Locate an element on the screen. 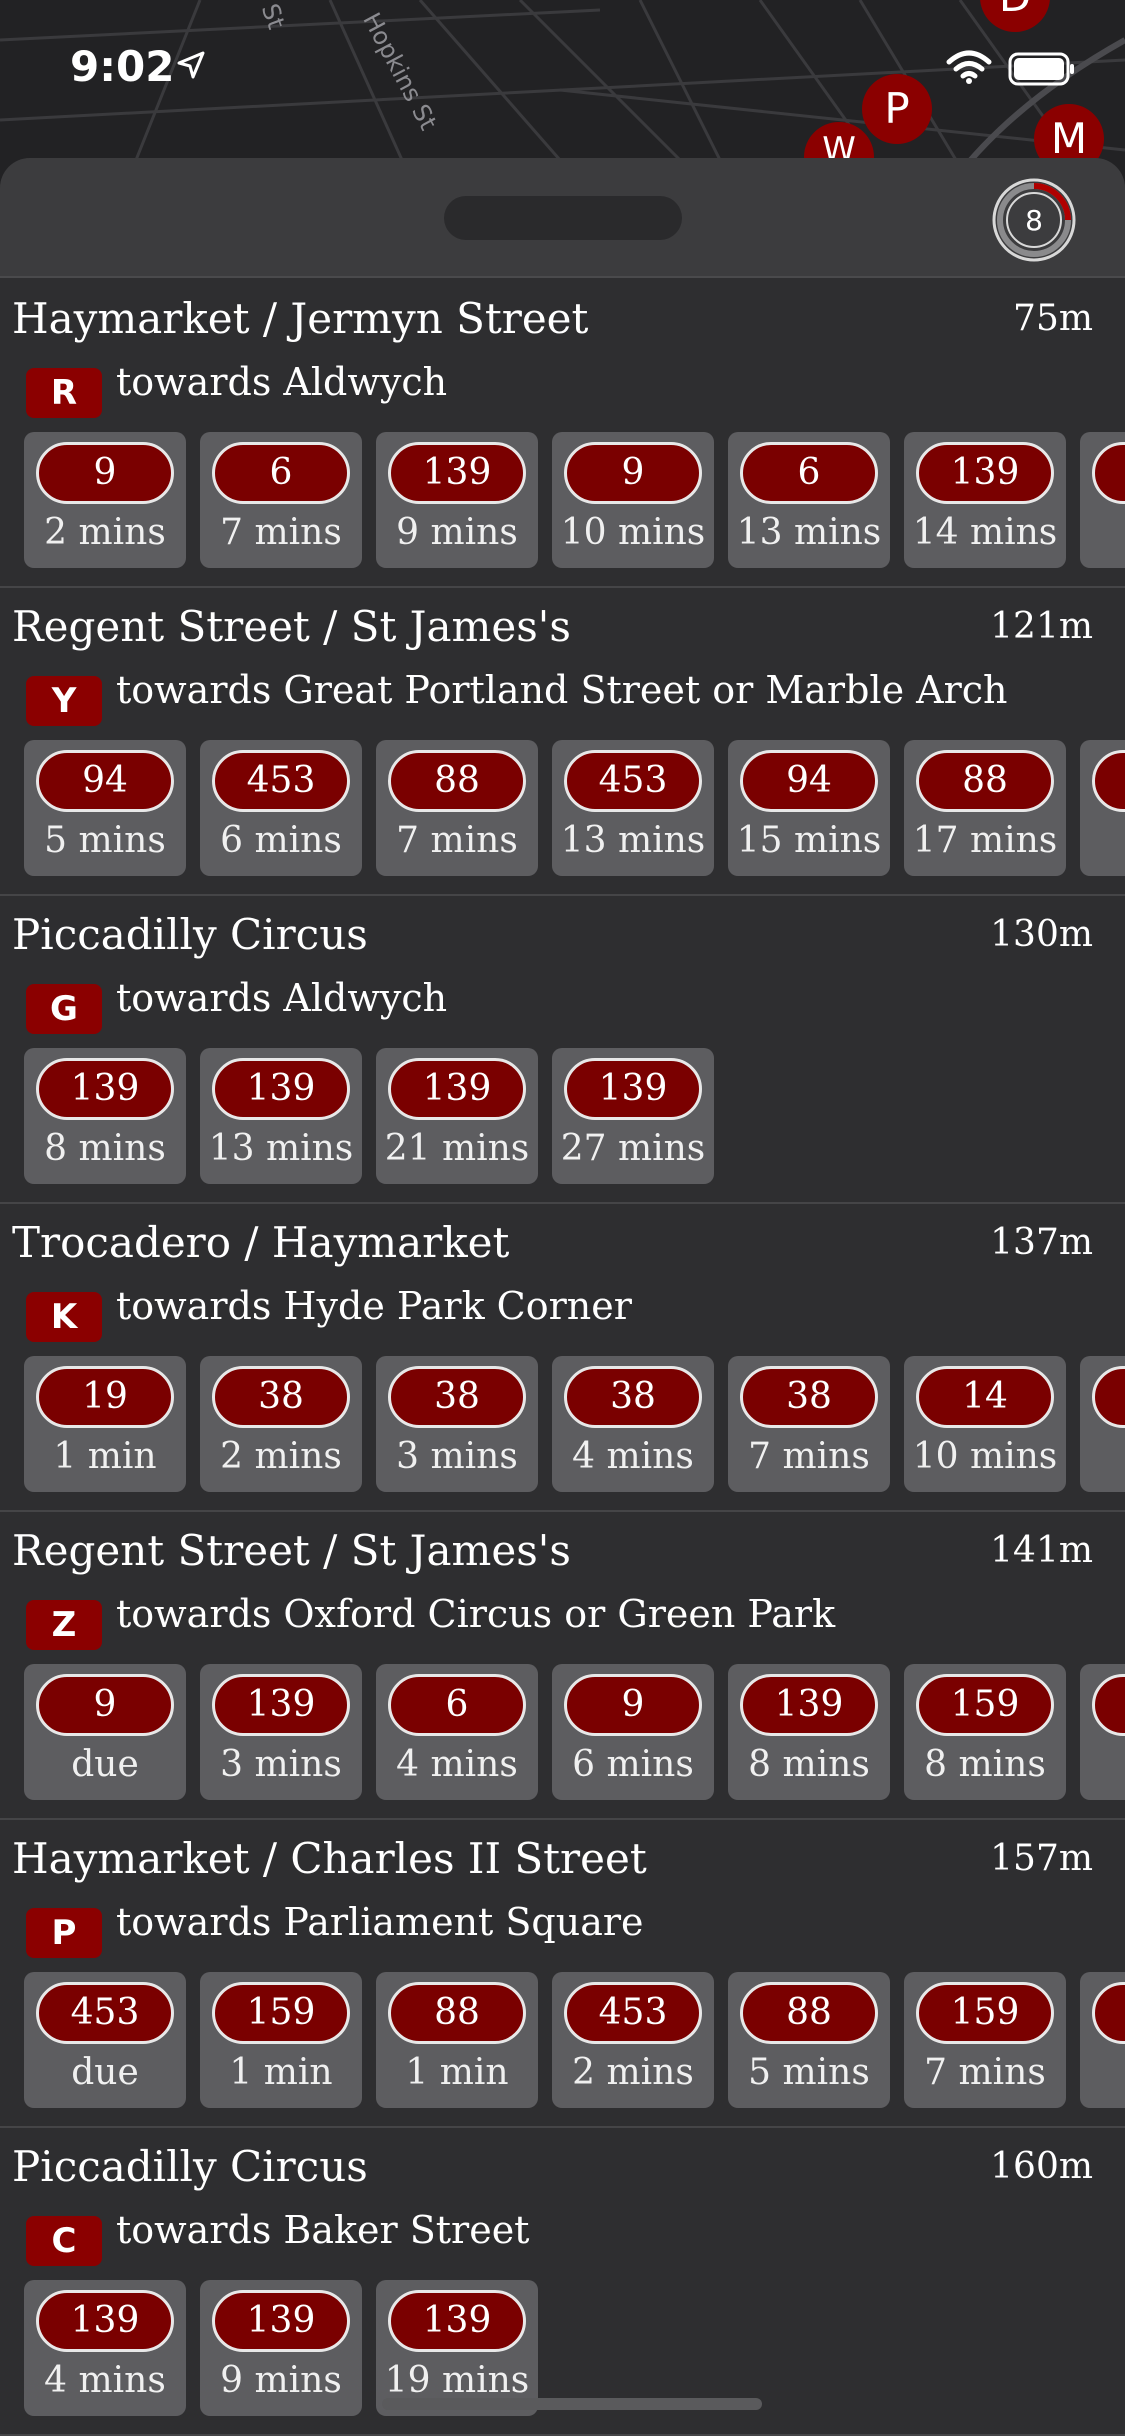 The image size is (1125, 2436). arrival-card: 94 5 mins is located at coordinates (105, 808).